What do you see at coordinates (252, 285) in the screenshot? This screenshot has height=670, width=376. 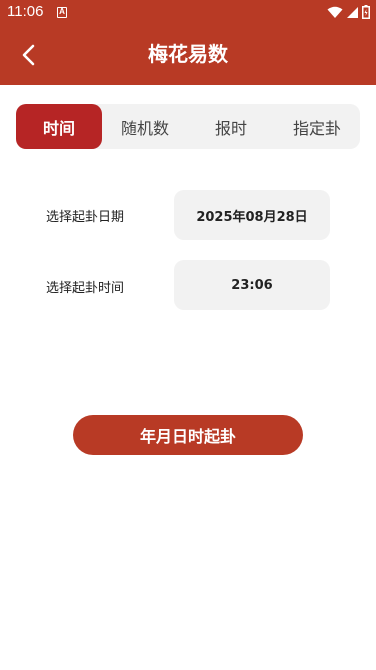 I see `time-picker: 23:06` at bounding box center [252, 285].